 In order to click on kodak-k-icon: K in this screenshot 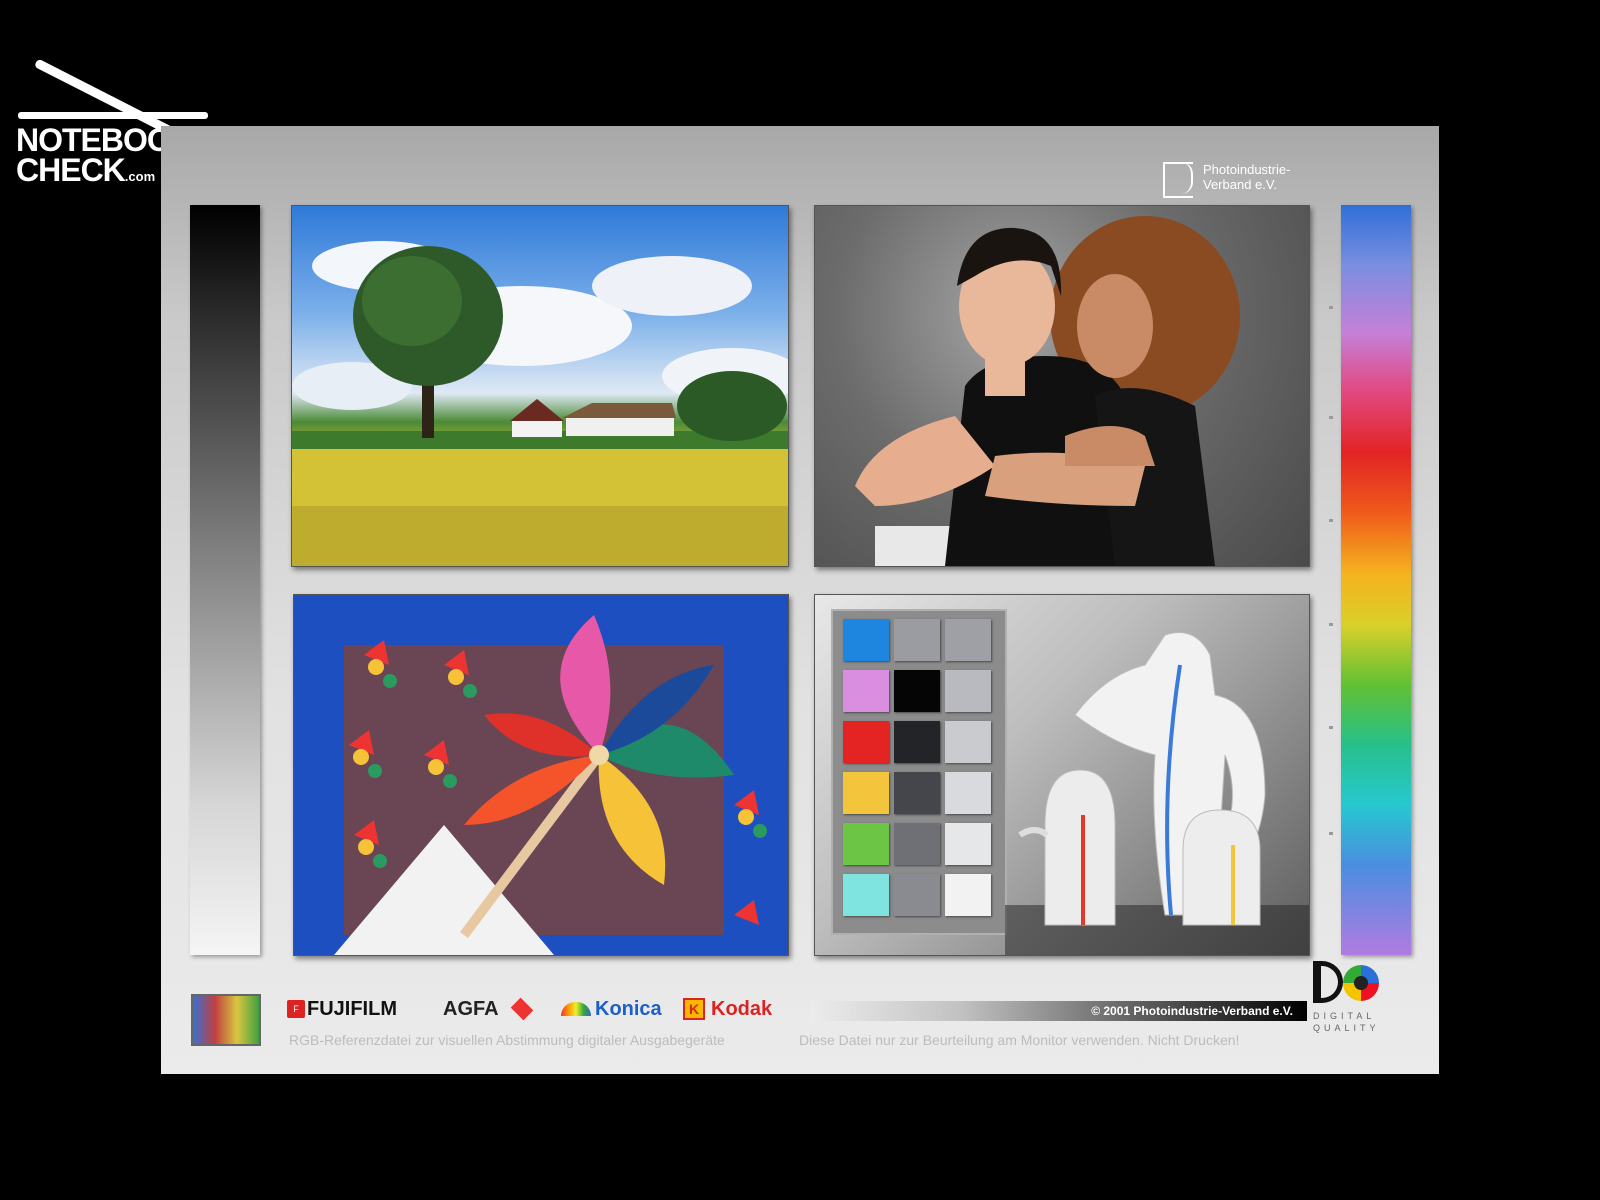, I will do `click(694, 1009)`.